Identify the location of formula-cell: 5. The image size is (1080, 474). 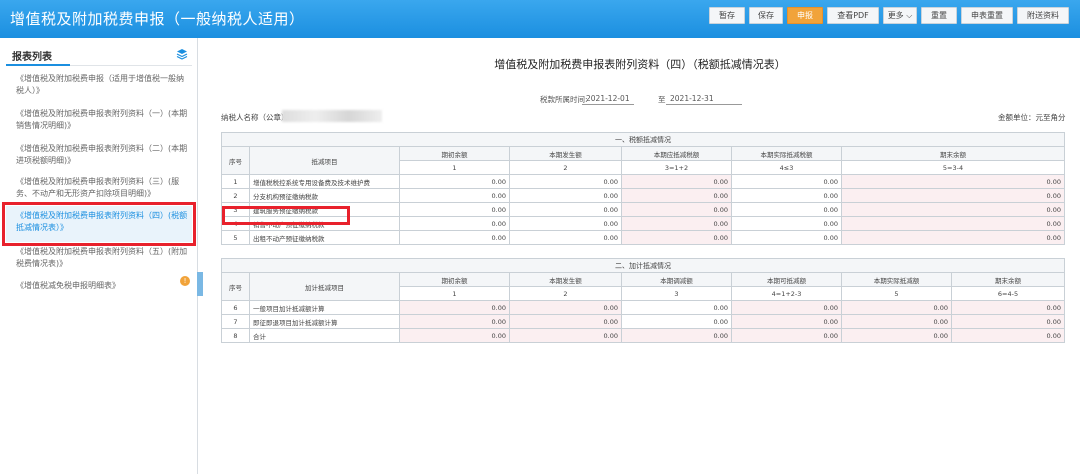
(896, 293).